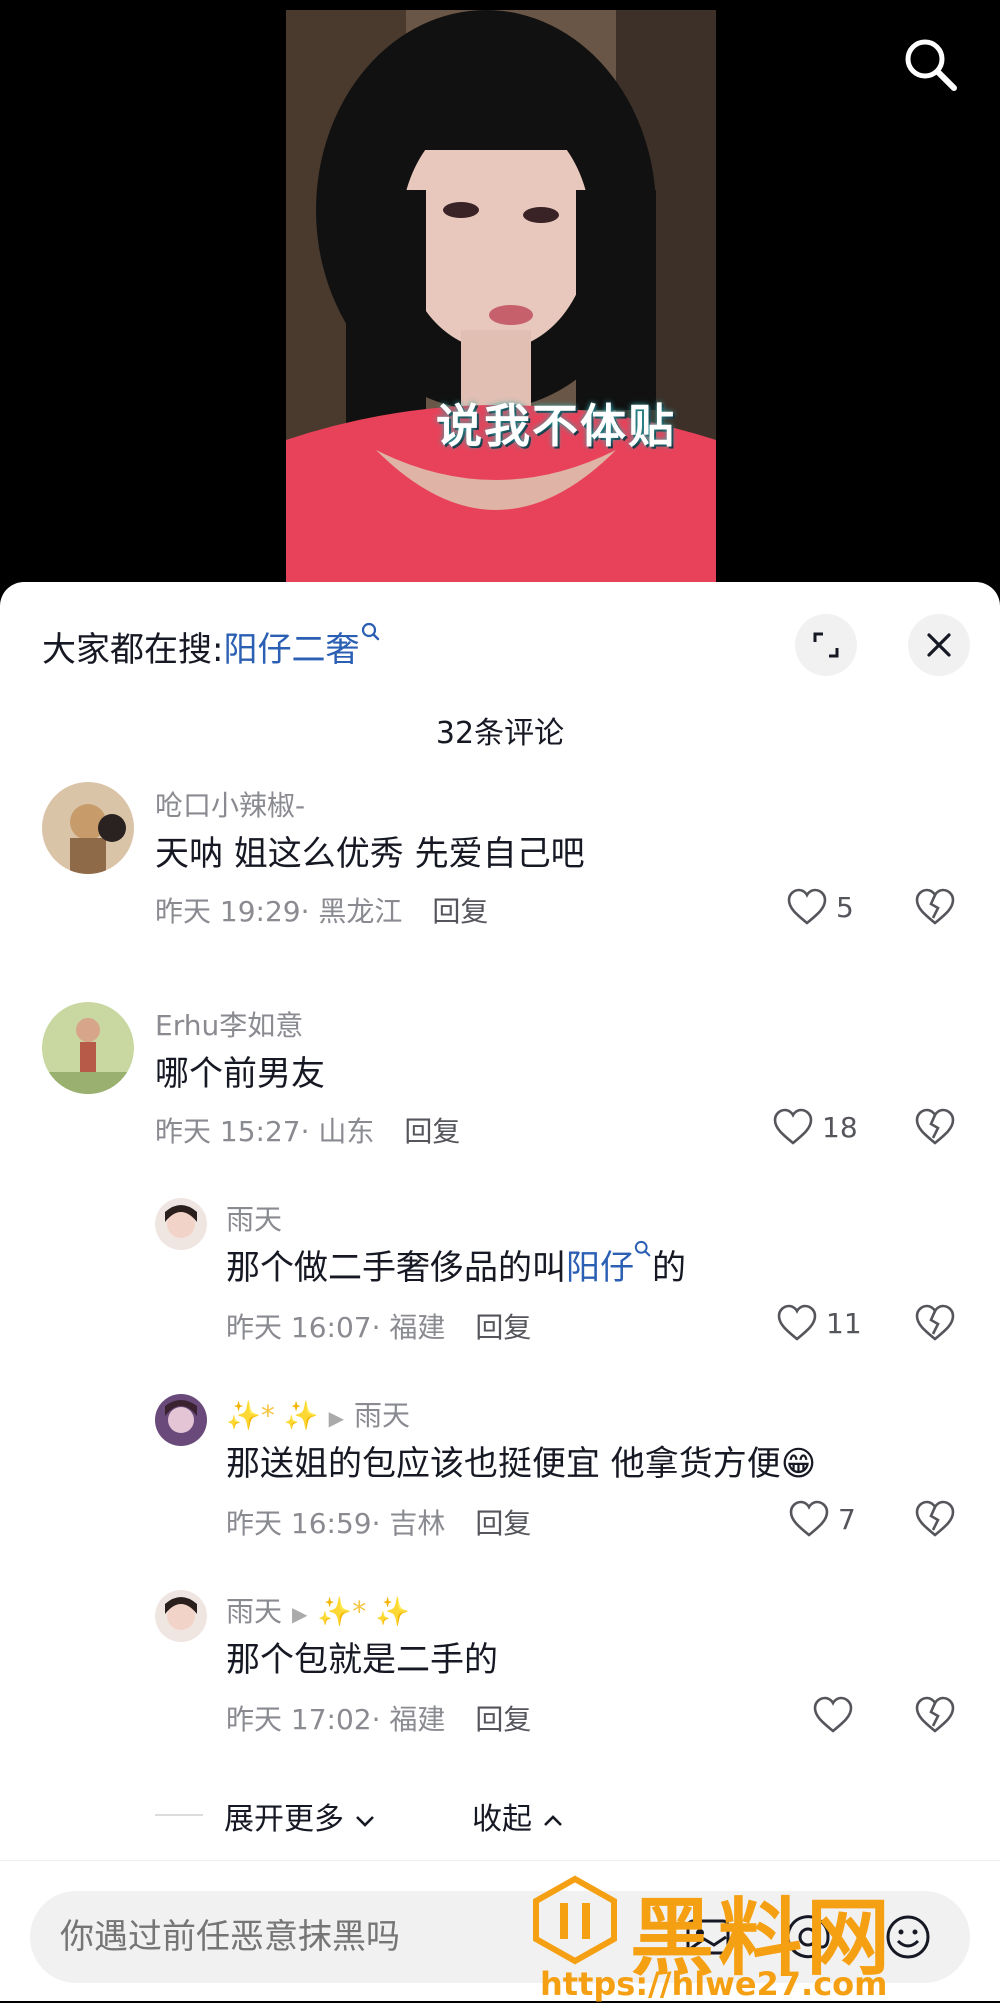 This screenshot has width=1000, height=2003. What do you see at coordinates (518, 1816) in the screenshot?
I see `collapse-button: 收起` at bounding box center [518, 1816].